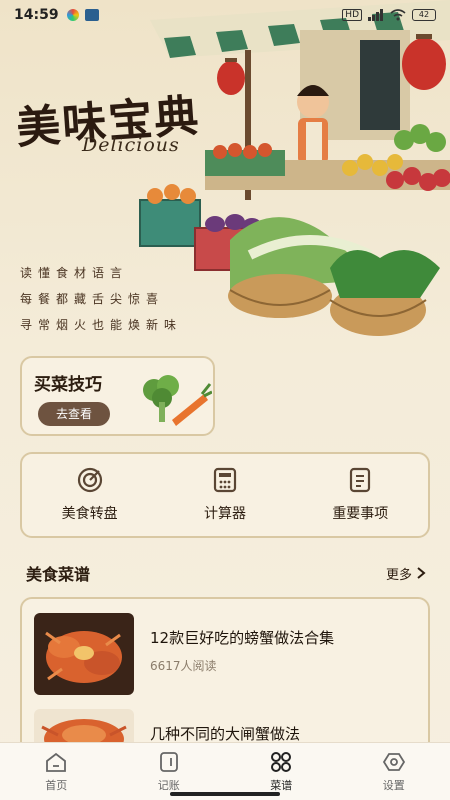  I want to click on tool-food-wheel-label: 美食转盘, so click(89, 514).